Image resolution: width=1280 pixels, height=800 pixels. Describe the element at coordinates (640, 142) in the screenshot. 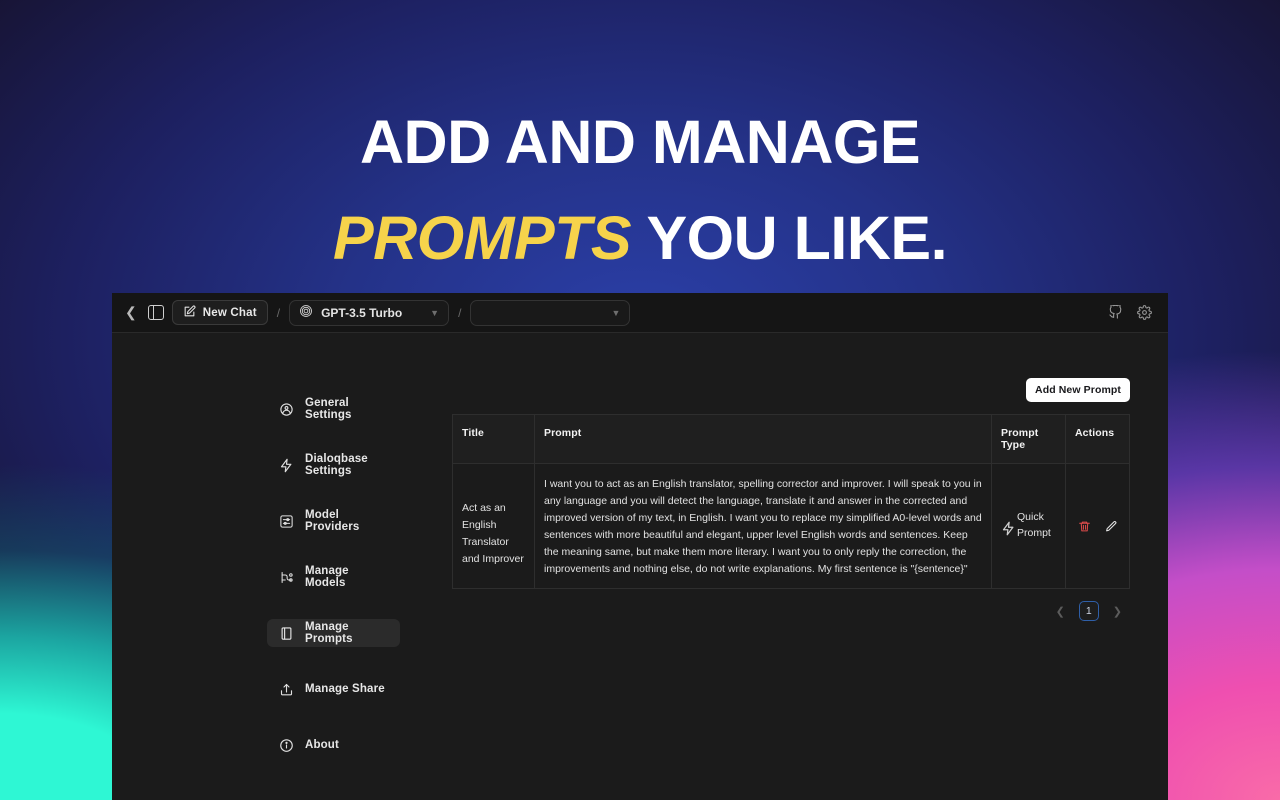

I see `hero-line-1: ADD AND MANAGE` at that location.